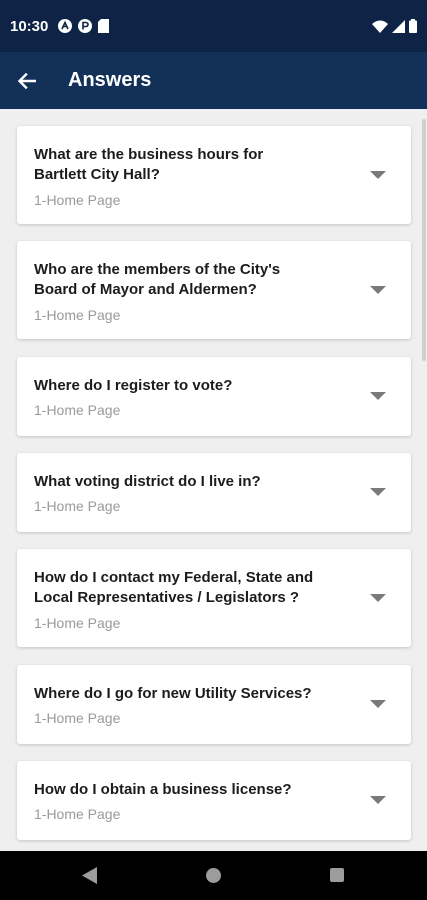 The height and width of the screenshot is (900, 427). What do you see at coordinates (337, 875) in the screenshot?
I see `recents-square-icon` at bounding box center [337, 875].